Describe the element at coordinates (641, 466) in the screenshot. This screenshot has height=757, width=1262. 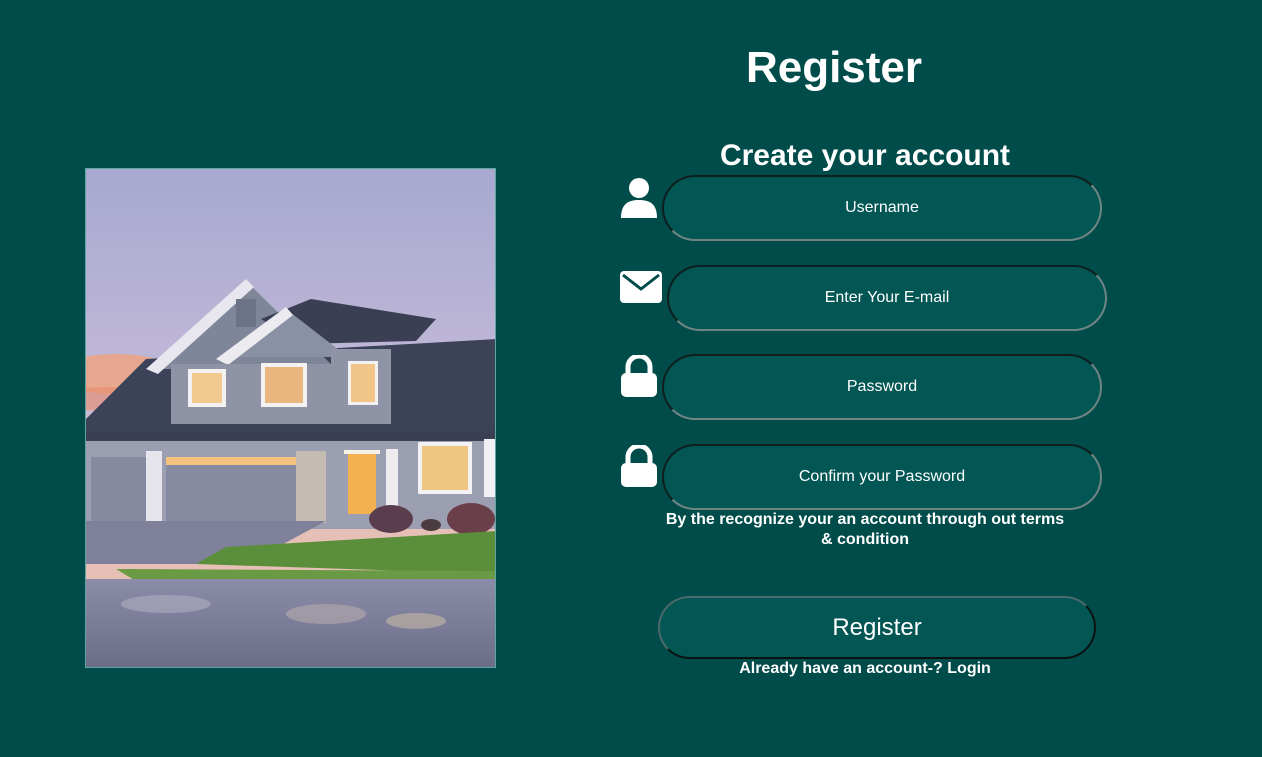
I see `confirm-lock-icon` at that location.